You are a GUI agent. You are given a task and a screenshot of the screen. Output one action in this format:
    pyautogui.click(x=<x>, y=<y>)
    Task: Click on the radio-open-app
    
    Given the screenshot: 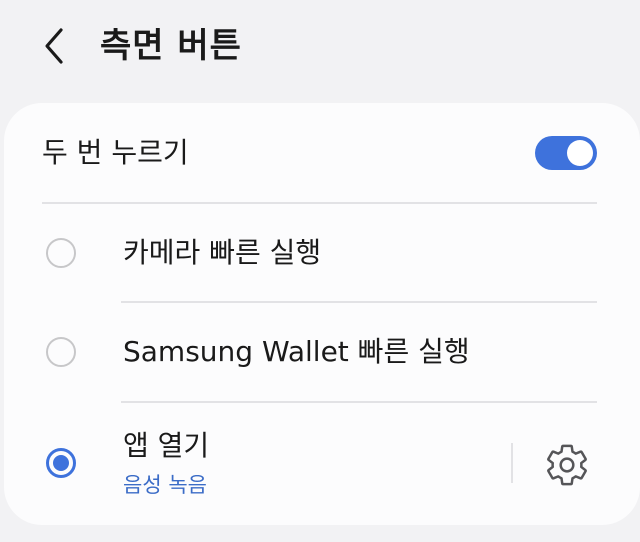 What is the action you would take?
    pyautogui.click(x=61, y=463)
    